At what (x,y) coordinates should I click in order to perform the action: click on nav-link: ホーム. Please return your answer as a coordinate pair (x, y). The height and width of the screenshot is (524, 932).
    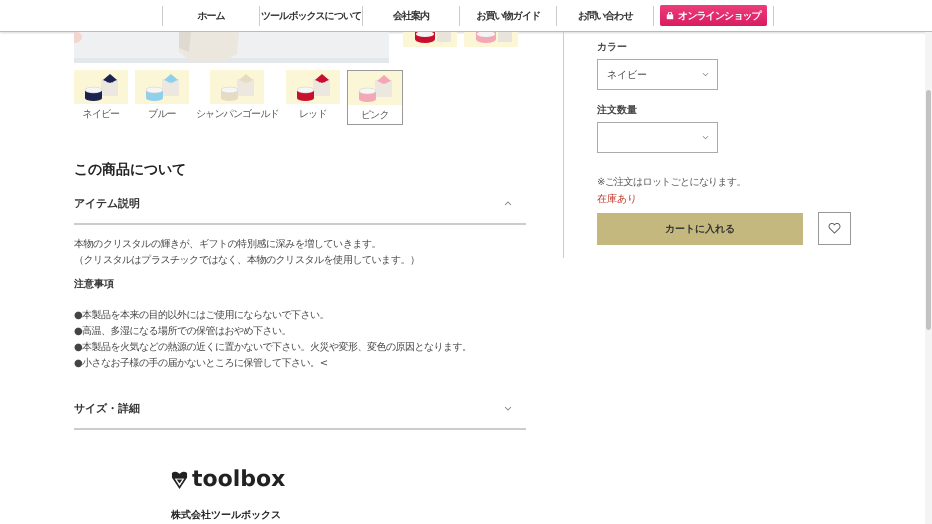
    Looking at the image, I should click on (211, 15).